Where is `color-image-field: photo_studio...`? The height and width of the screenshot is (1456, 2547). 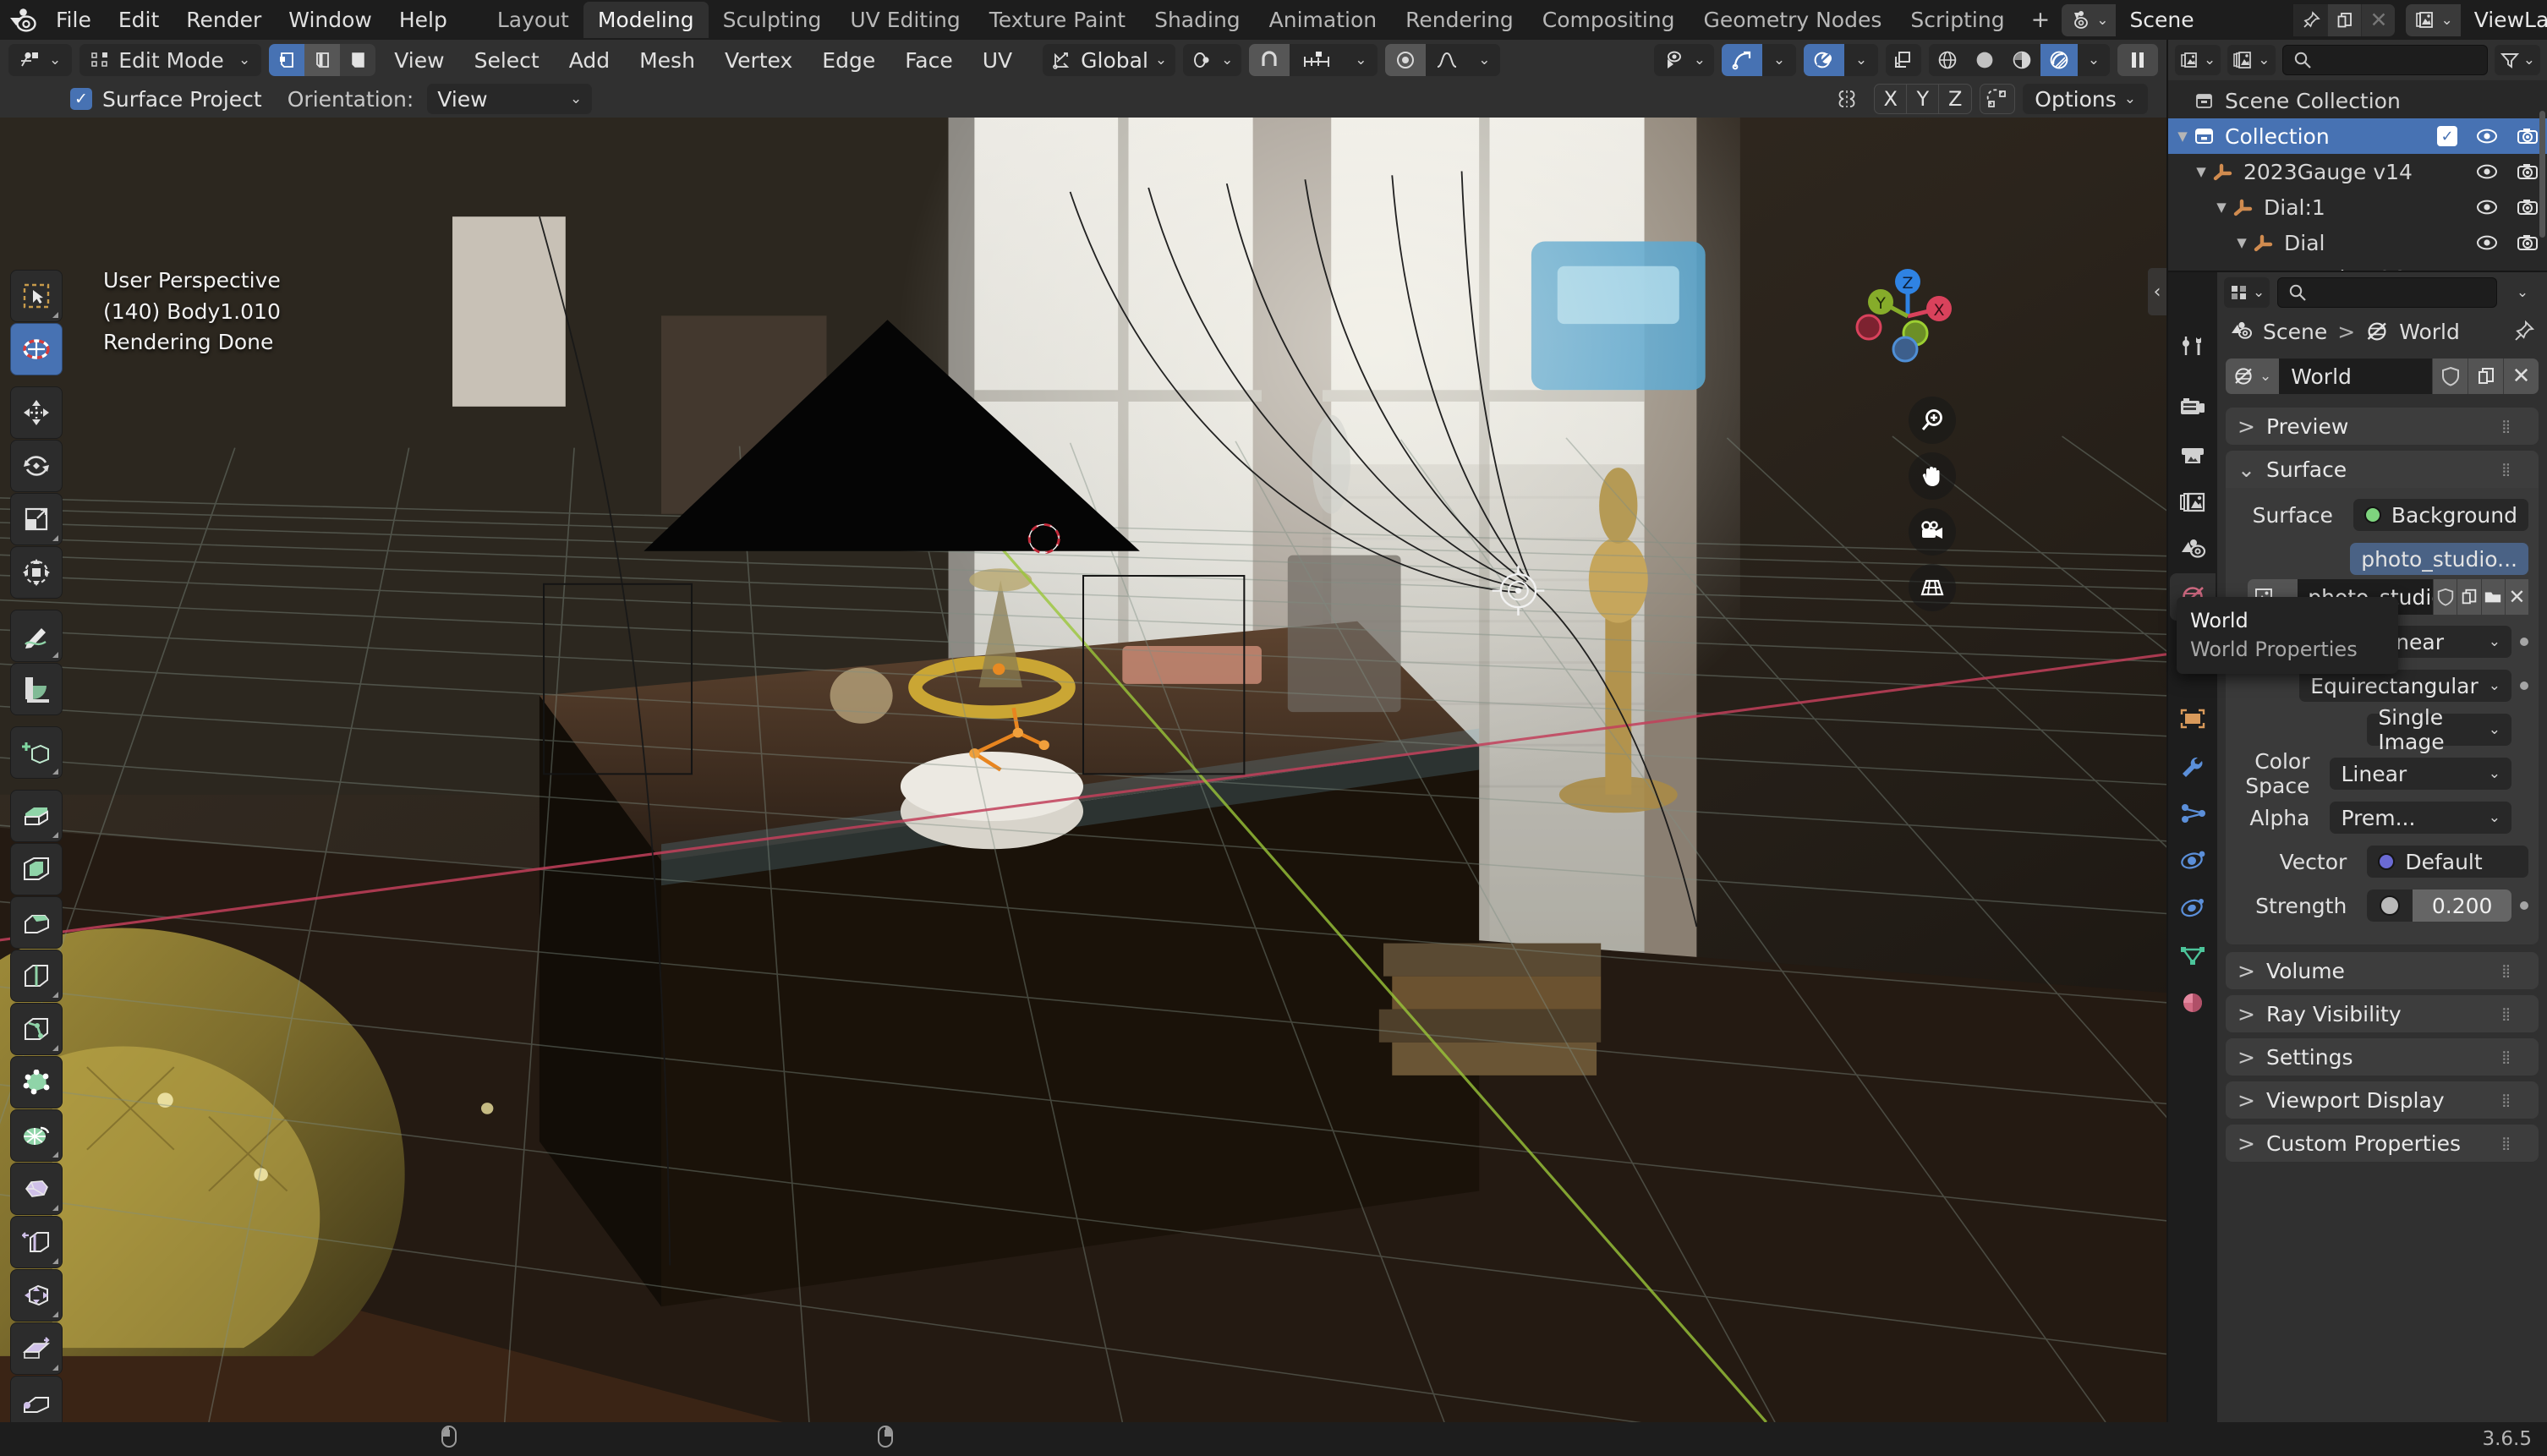 color-image-field: photo_studio... is located at coordinates (2439, 559).